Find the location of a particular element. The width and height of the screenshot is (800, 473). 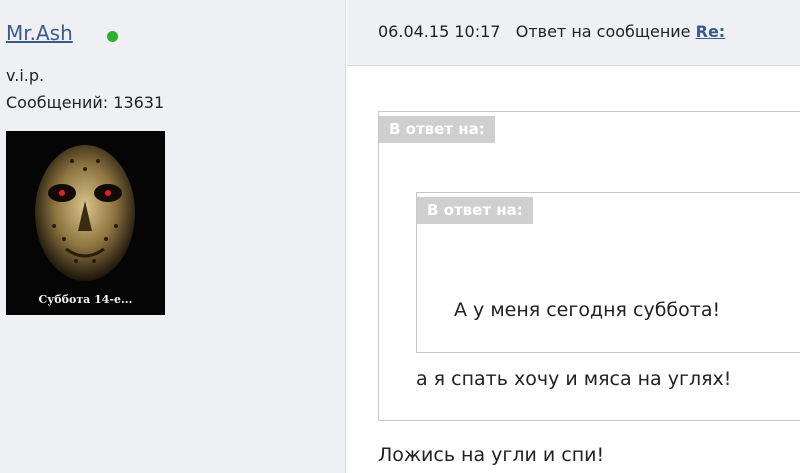

reply-prefix: Ответ на сообщение is located at coordinates (603, 31).